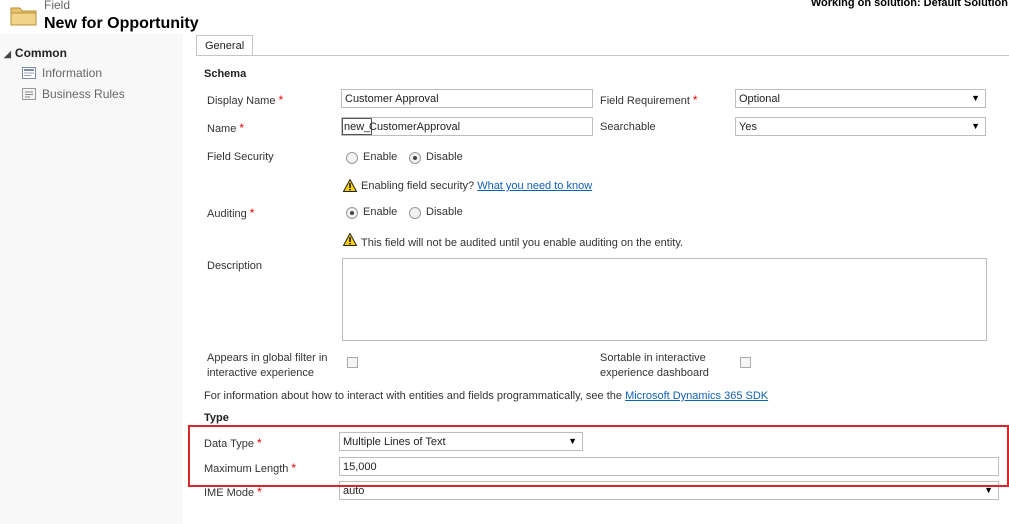  Describe the element at coordinates (233, 492) in the screenshot. I see `ime-mode-label: IME Mode *` at that location.